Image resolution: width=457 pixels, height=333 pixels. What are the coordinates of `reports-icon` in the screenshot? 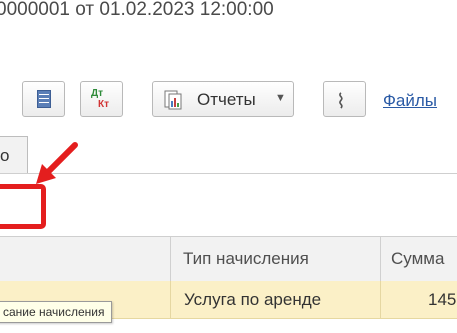 It's located at (173, 100).